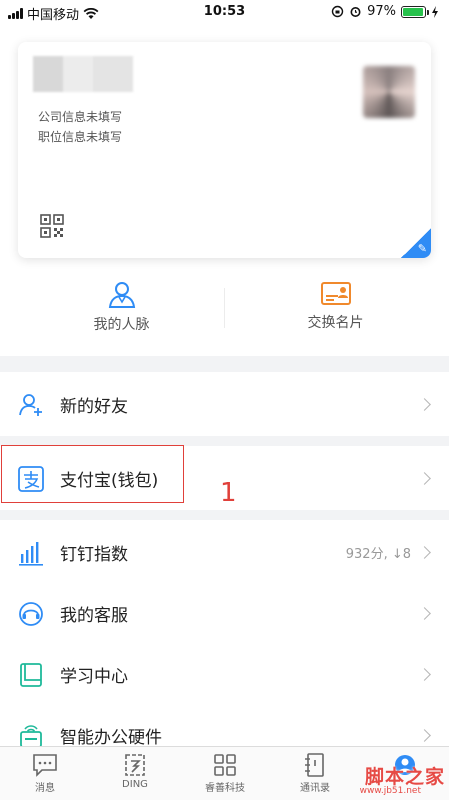 This screenshot has width=449, height=800. I want to click on learning-center-label: 学习中心, so click(94, 676).